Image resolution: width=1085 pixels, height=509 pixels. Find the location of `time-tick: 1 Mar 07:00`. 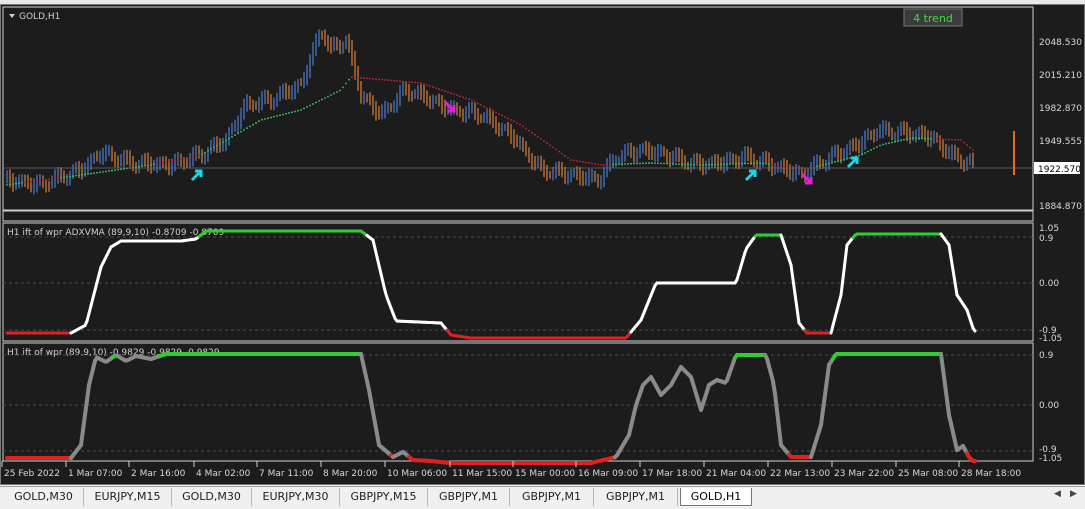

time-tick: 1 Mar 07:00 is located at coordinates (95, 474).